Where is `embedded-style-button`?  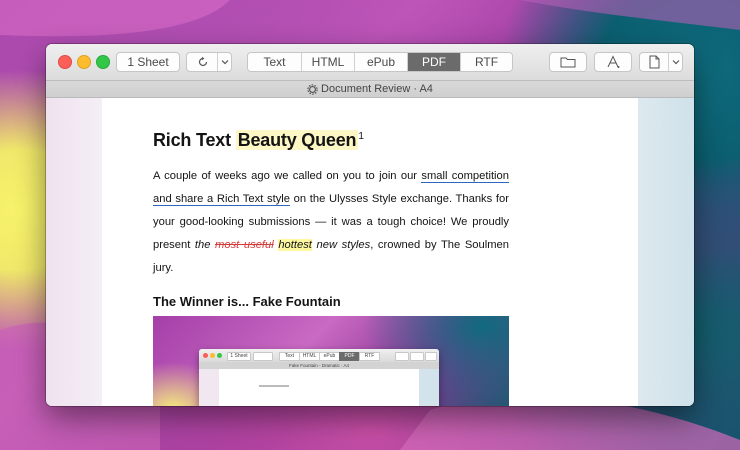 embedded-style-button is located at coordinates (417, 356).